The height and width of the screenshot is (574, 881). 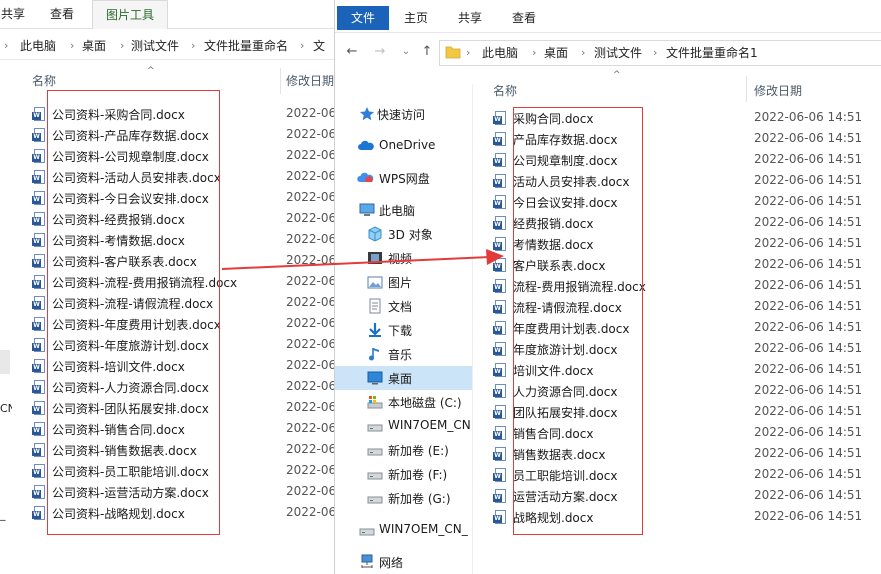 What do you see at coordinates (362, 259) in the screenshot?
I see `annotation-arrow` at bounding box center [362, 259].